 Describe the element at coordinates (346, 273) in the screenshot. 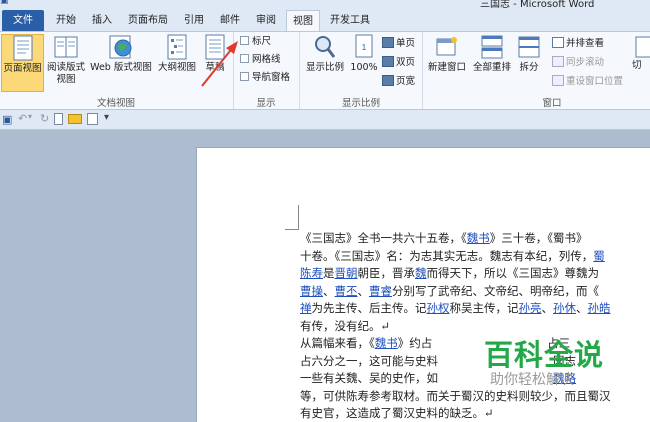

I see `hyperlink: 晋朝` at that location.